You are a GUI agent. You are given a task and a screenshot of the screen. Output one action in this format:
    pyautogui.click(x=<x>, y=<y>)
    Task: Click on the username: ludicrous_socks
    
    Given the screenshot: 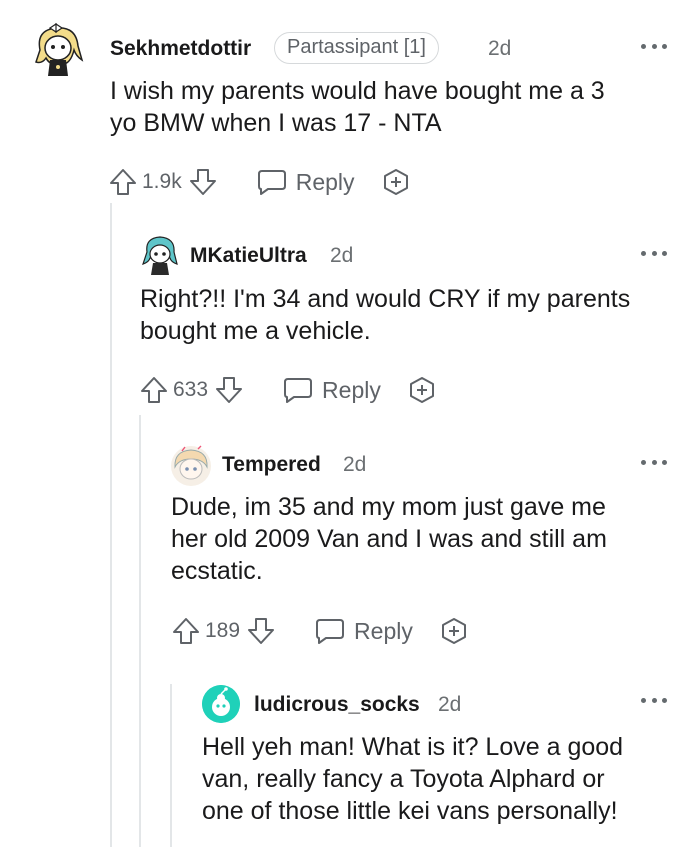 What is the action you would take?
    pyautogui.click(x=337, y=705)
    